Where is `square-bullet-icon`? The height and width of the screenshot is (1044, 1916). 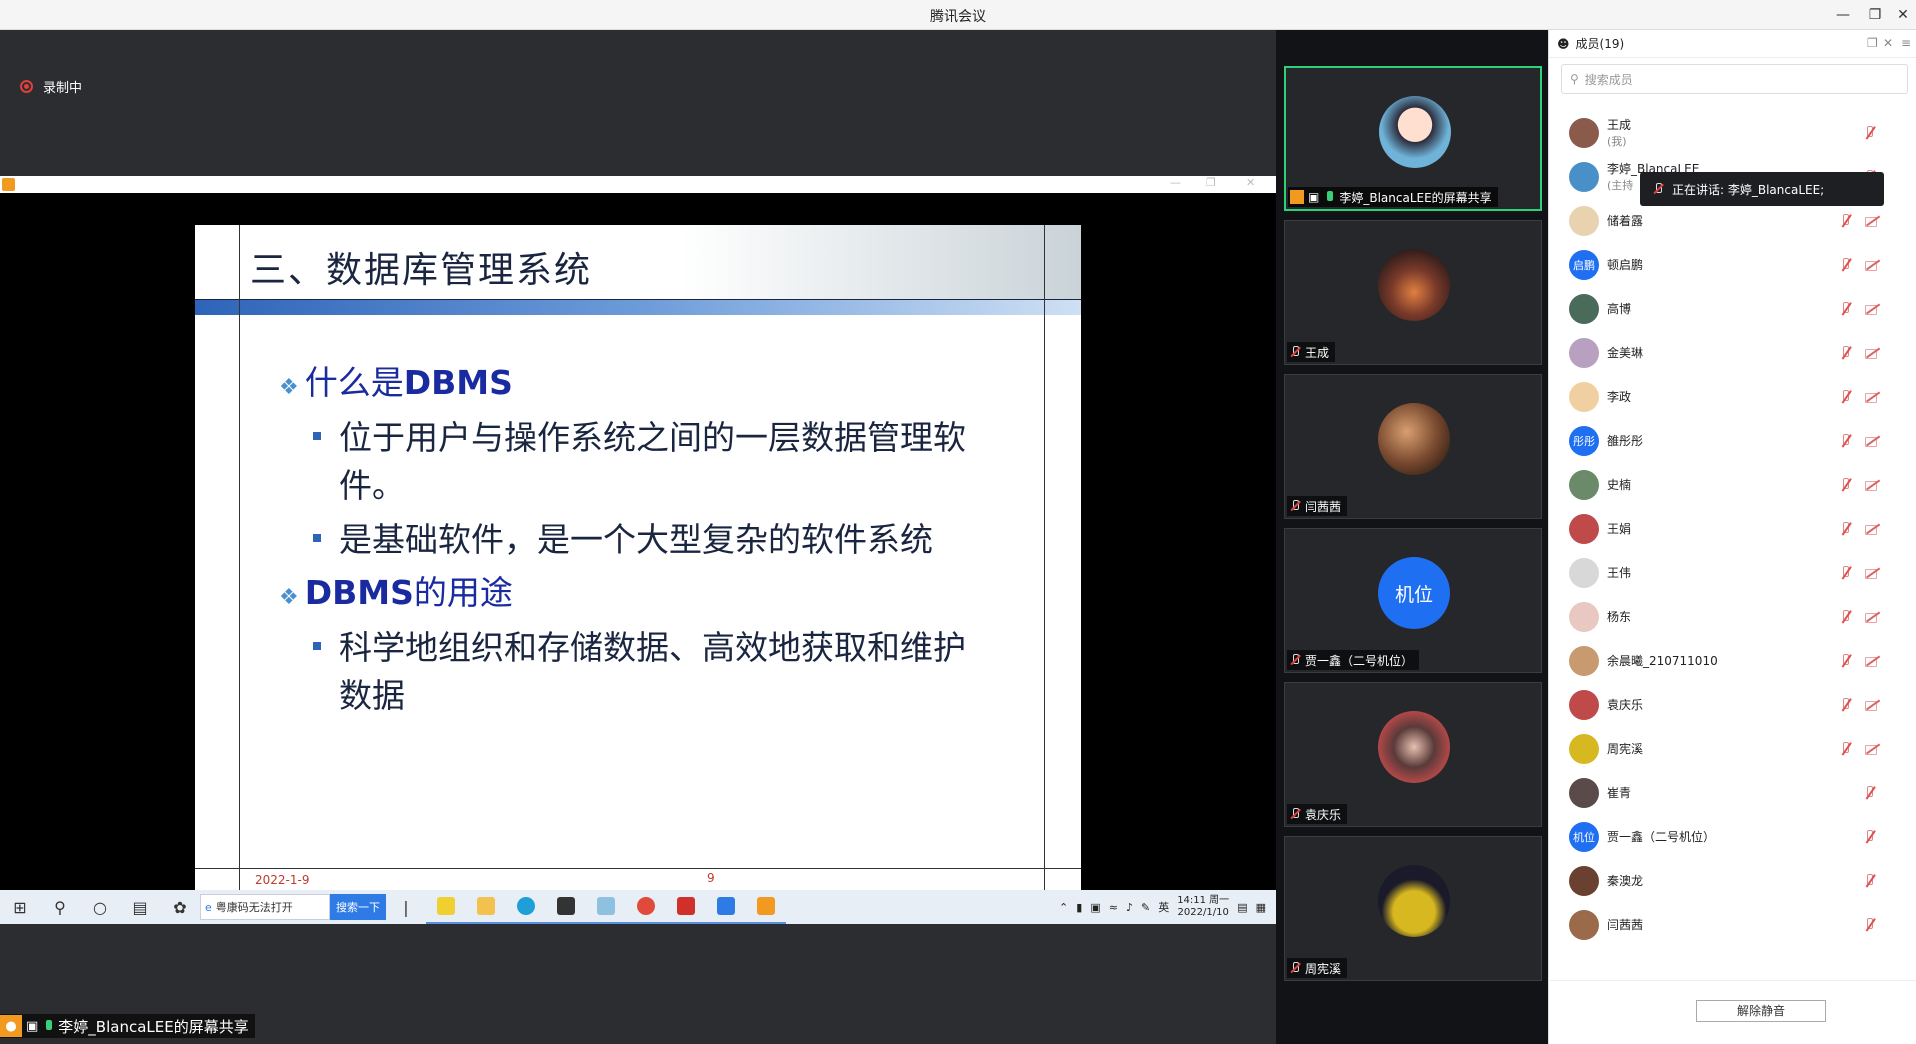 square-bullet-icon is located at coordinates (317, 538).